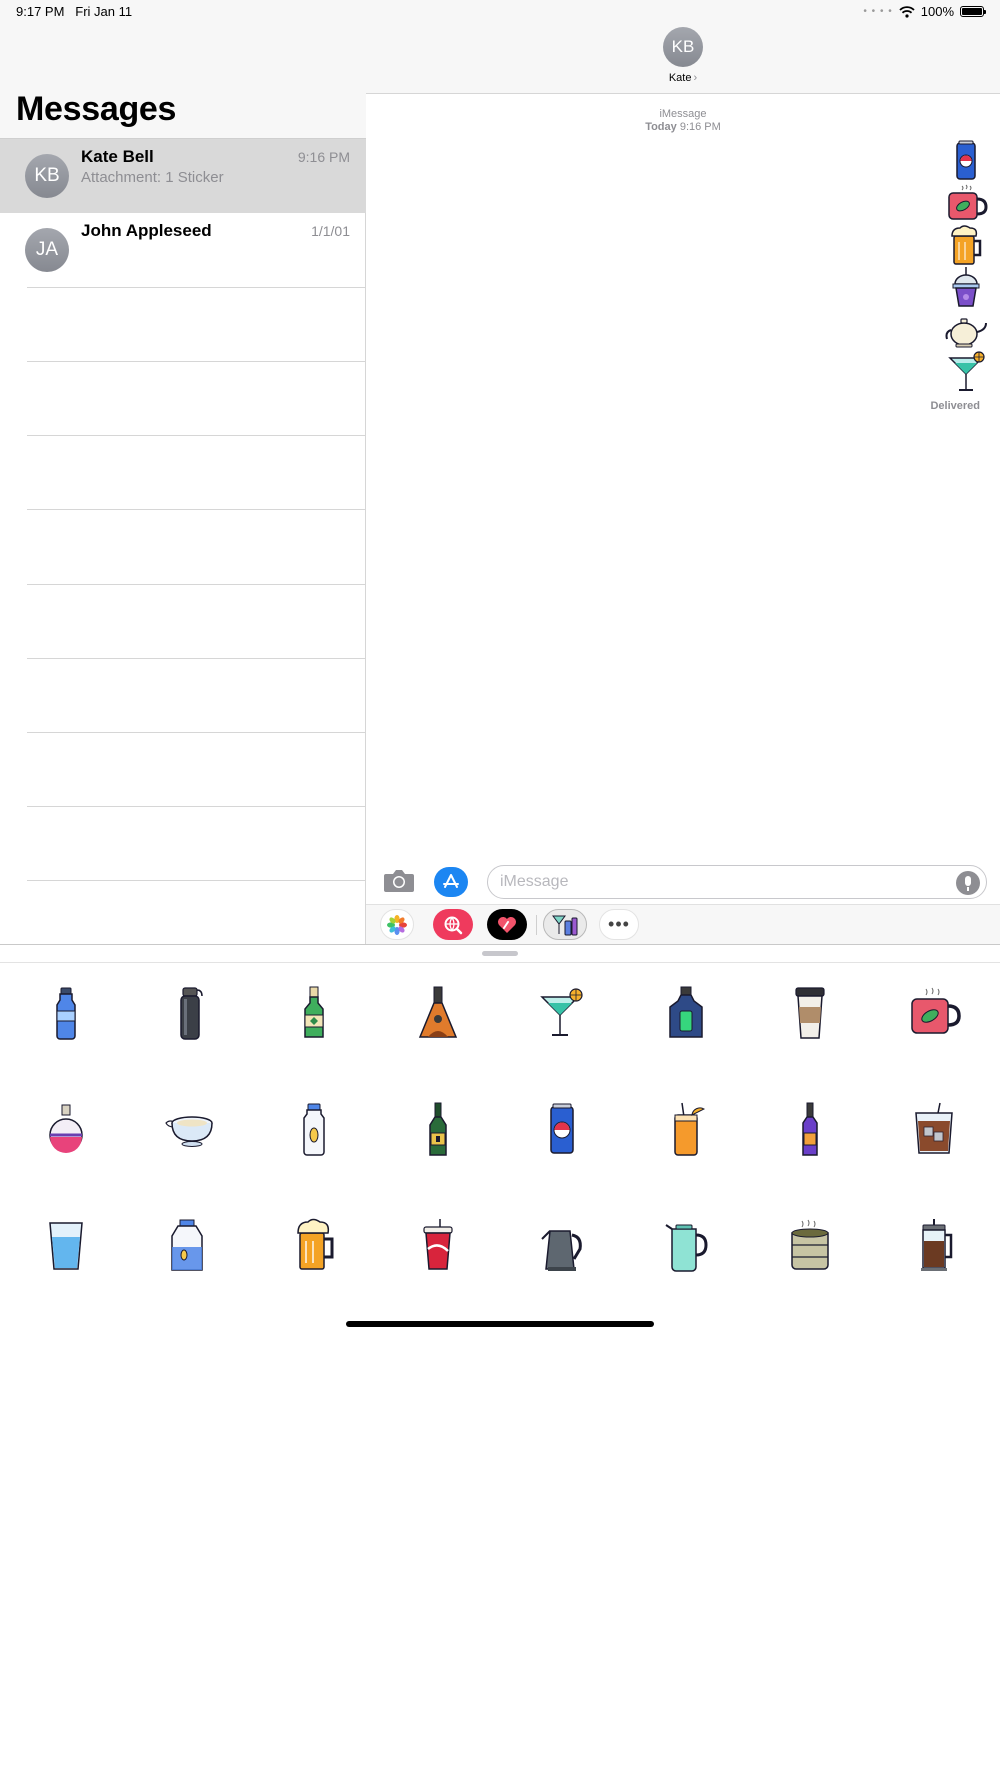 Image resolution: width=1000 pixels, height=1778 pixels. What do you see at coordinates (810, 1043) in the screenshot?
I see `sticker-coffee-cup` at bounding box center [810, 1043].